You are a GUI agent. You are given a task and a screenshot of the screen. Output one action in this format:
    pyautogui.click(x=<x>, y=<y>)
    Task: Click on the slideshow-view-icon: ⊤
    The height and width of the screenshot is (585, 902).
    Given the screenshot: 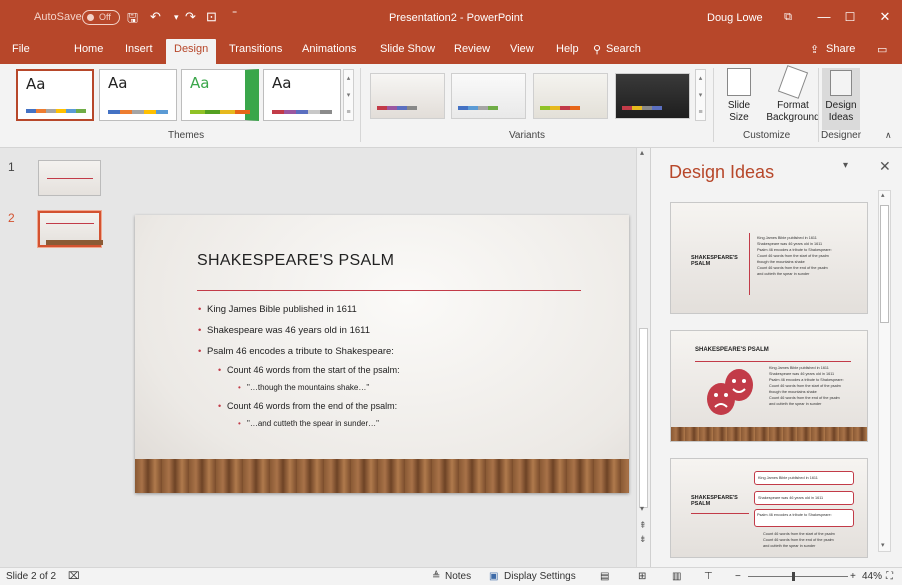 What is the action you would take?
    pyautogui.click(x=708, y=576)
    